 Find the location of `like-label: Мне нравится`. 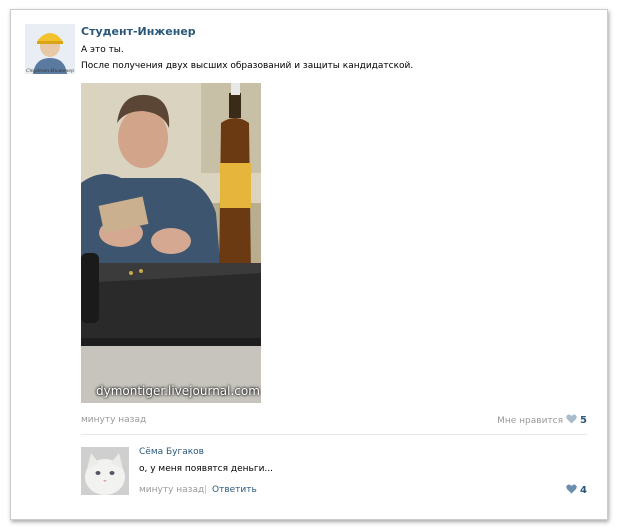

like-label: Мне нравится is located at coordinates (530, 420).